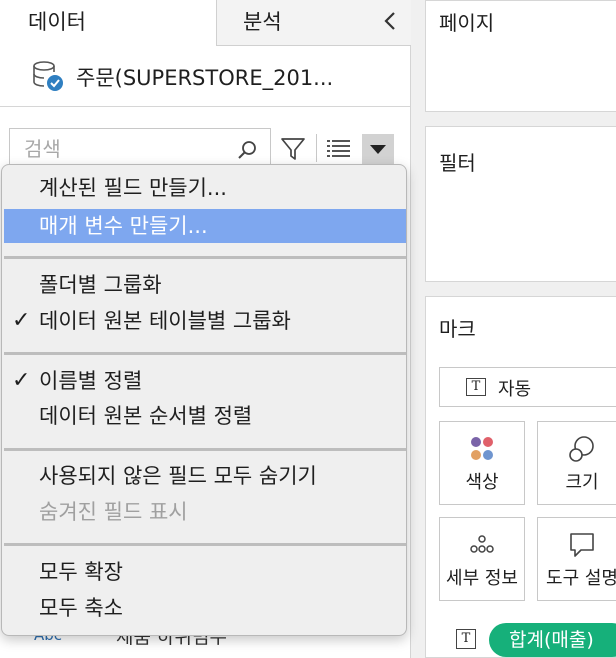  What do you see at coordinates (582, 545) in the screenshot?
I see `speech-bubble-icon` at bounding box center [582, 545].